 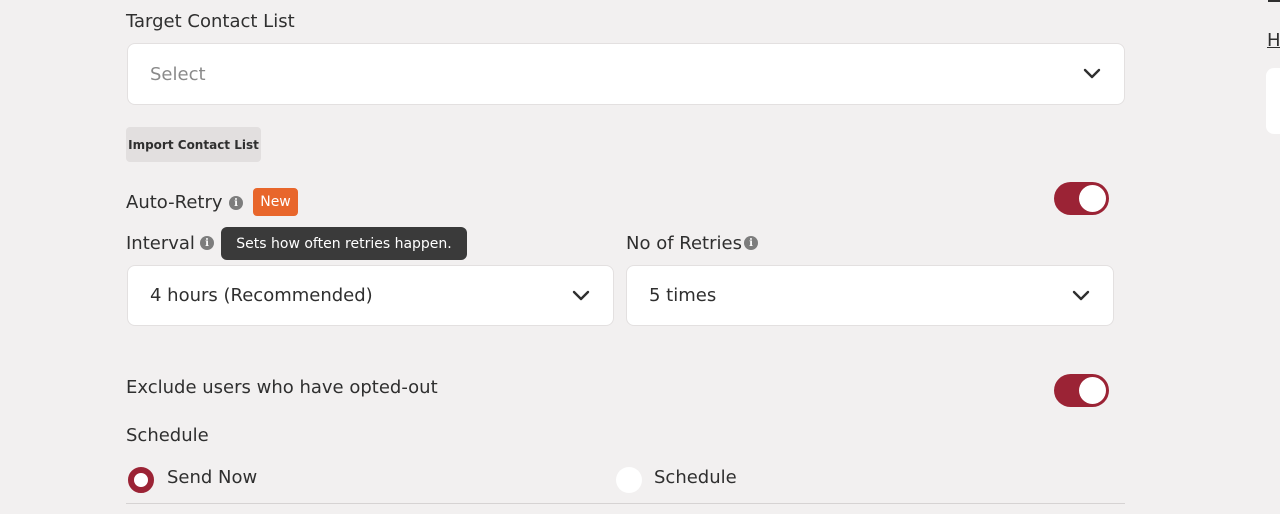 I want to click on interval-select: 4 hours (Recommended), so click(x=370, y=295).